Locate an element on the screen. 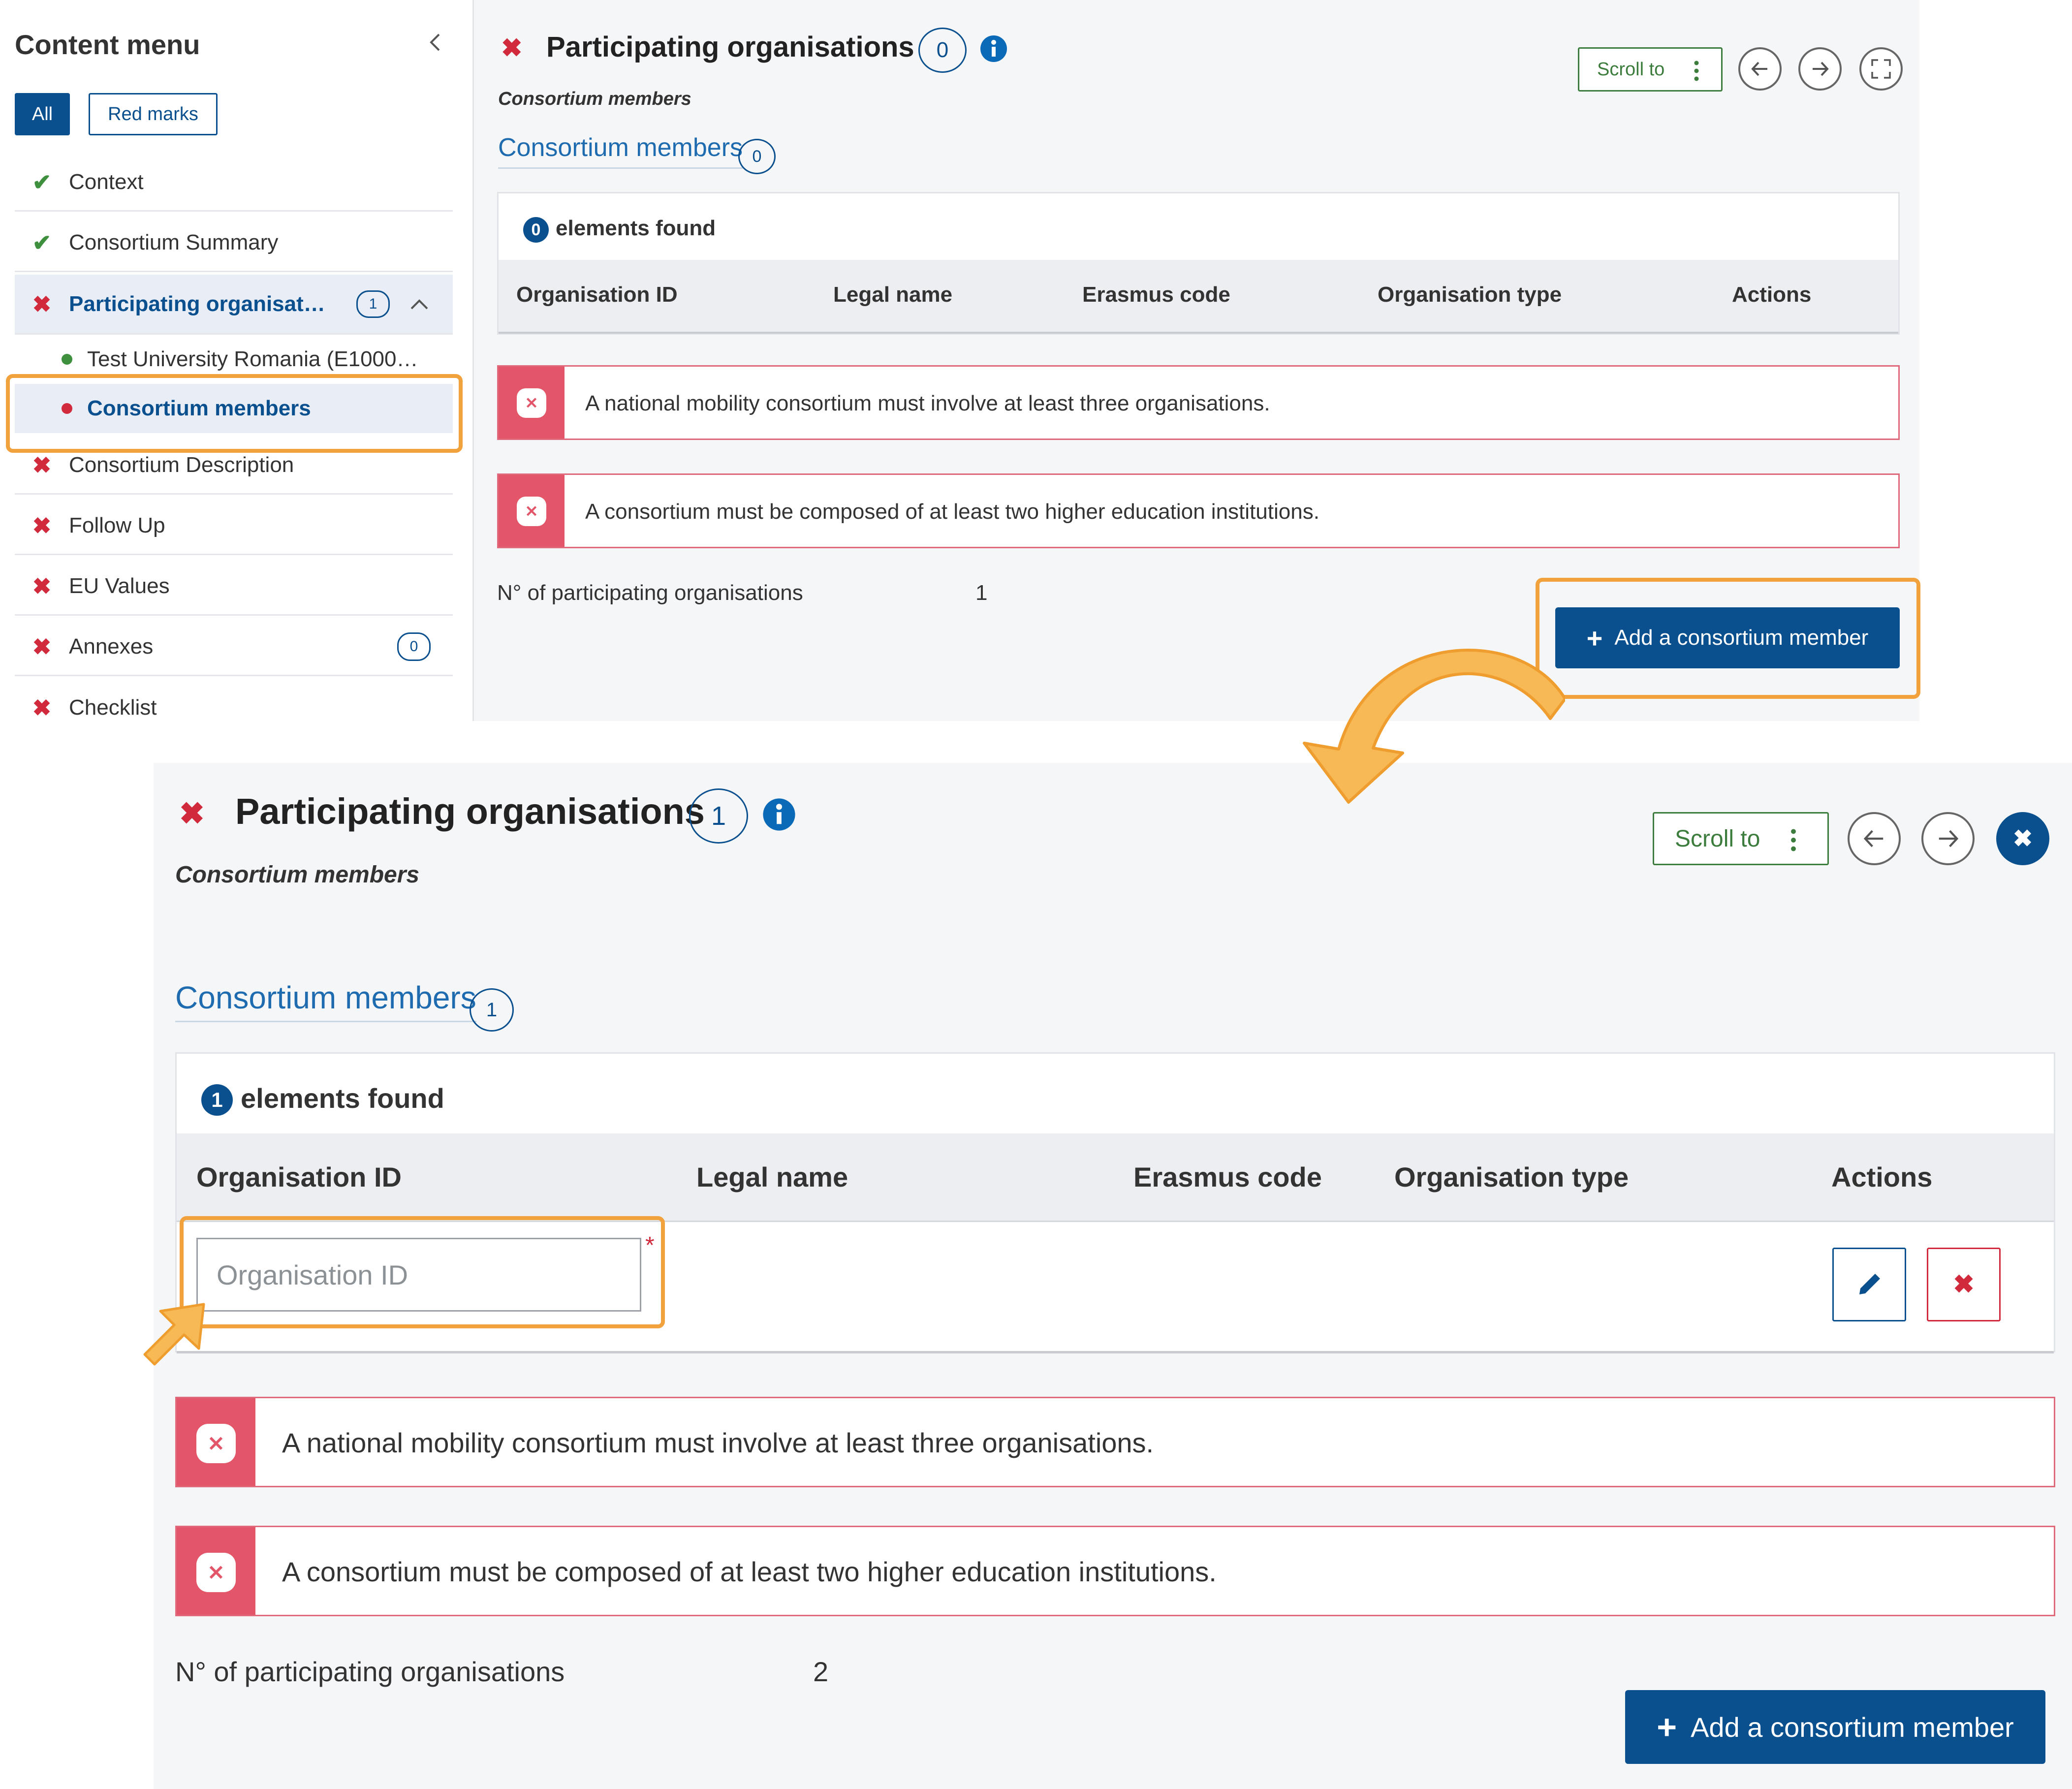  found-count-badge: 1 is located at coordinates (217, 1100).